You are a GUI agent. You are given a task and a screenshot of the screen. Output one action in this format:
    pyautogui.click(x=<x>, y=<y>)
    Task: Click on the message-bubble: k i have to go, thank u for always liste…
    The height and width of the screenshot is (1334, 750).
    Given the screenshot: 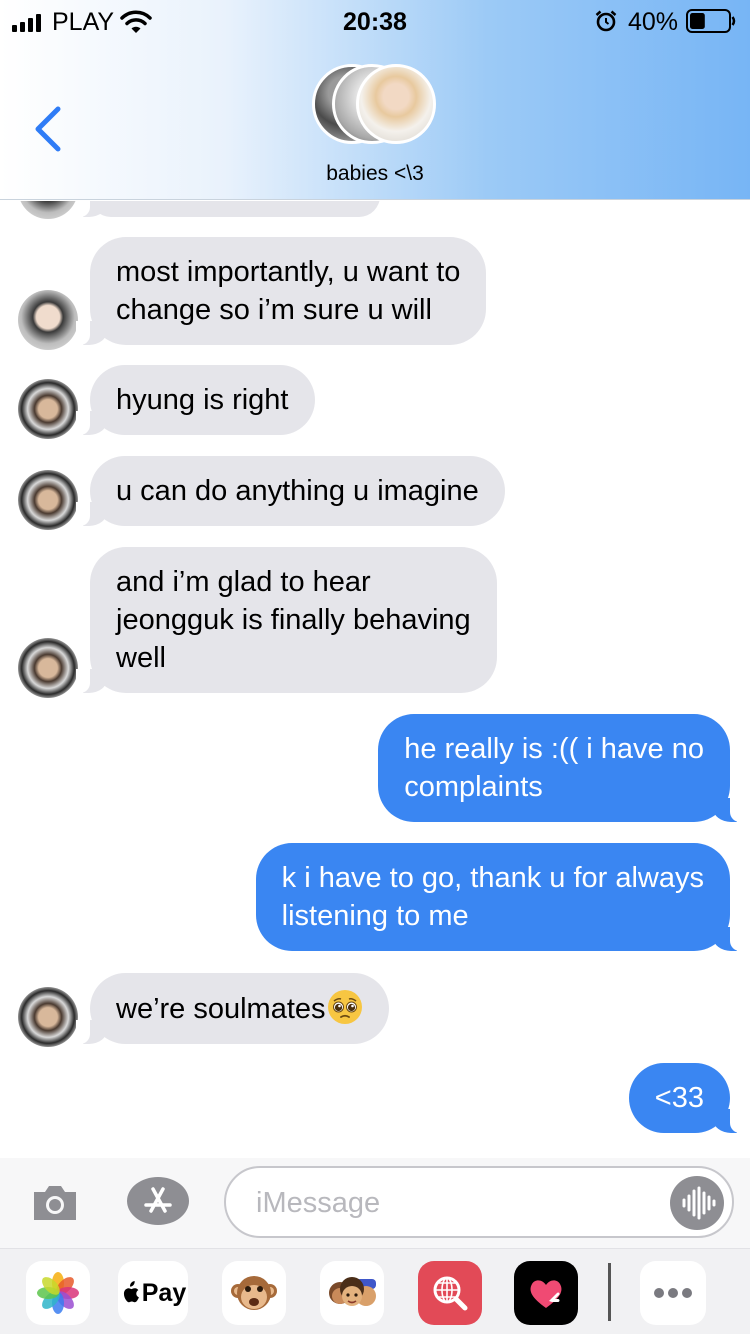 What is the action you would take?
    pyautogui.click(x=500, y=897)
    